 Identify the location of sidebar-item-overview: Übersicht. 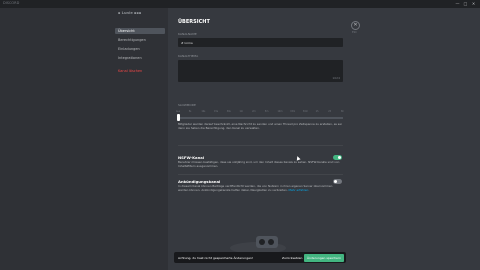
(140, 31).